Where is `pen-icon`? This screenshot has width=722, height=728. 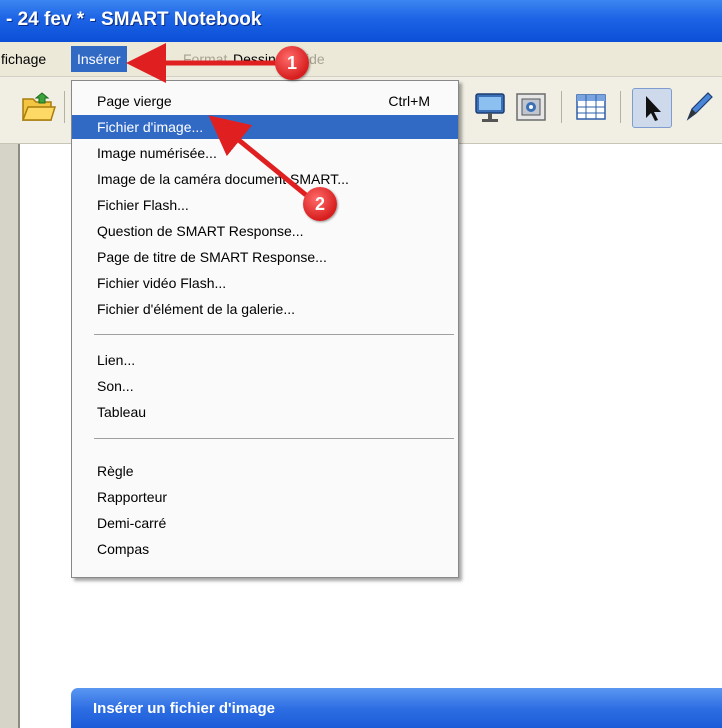 pen-icon is located at coordinates (698, 107).